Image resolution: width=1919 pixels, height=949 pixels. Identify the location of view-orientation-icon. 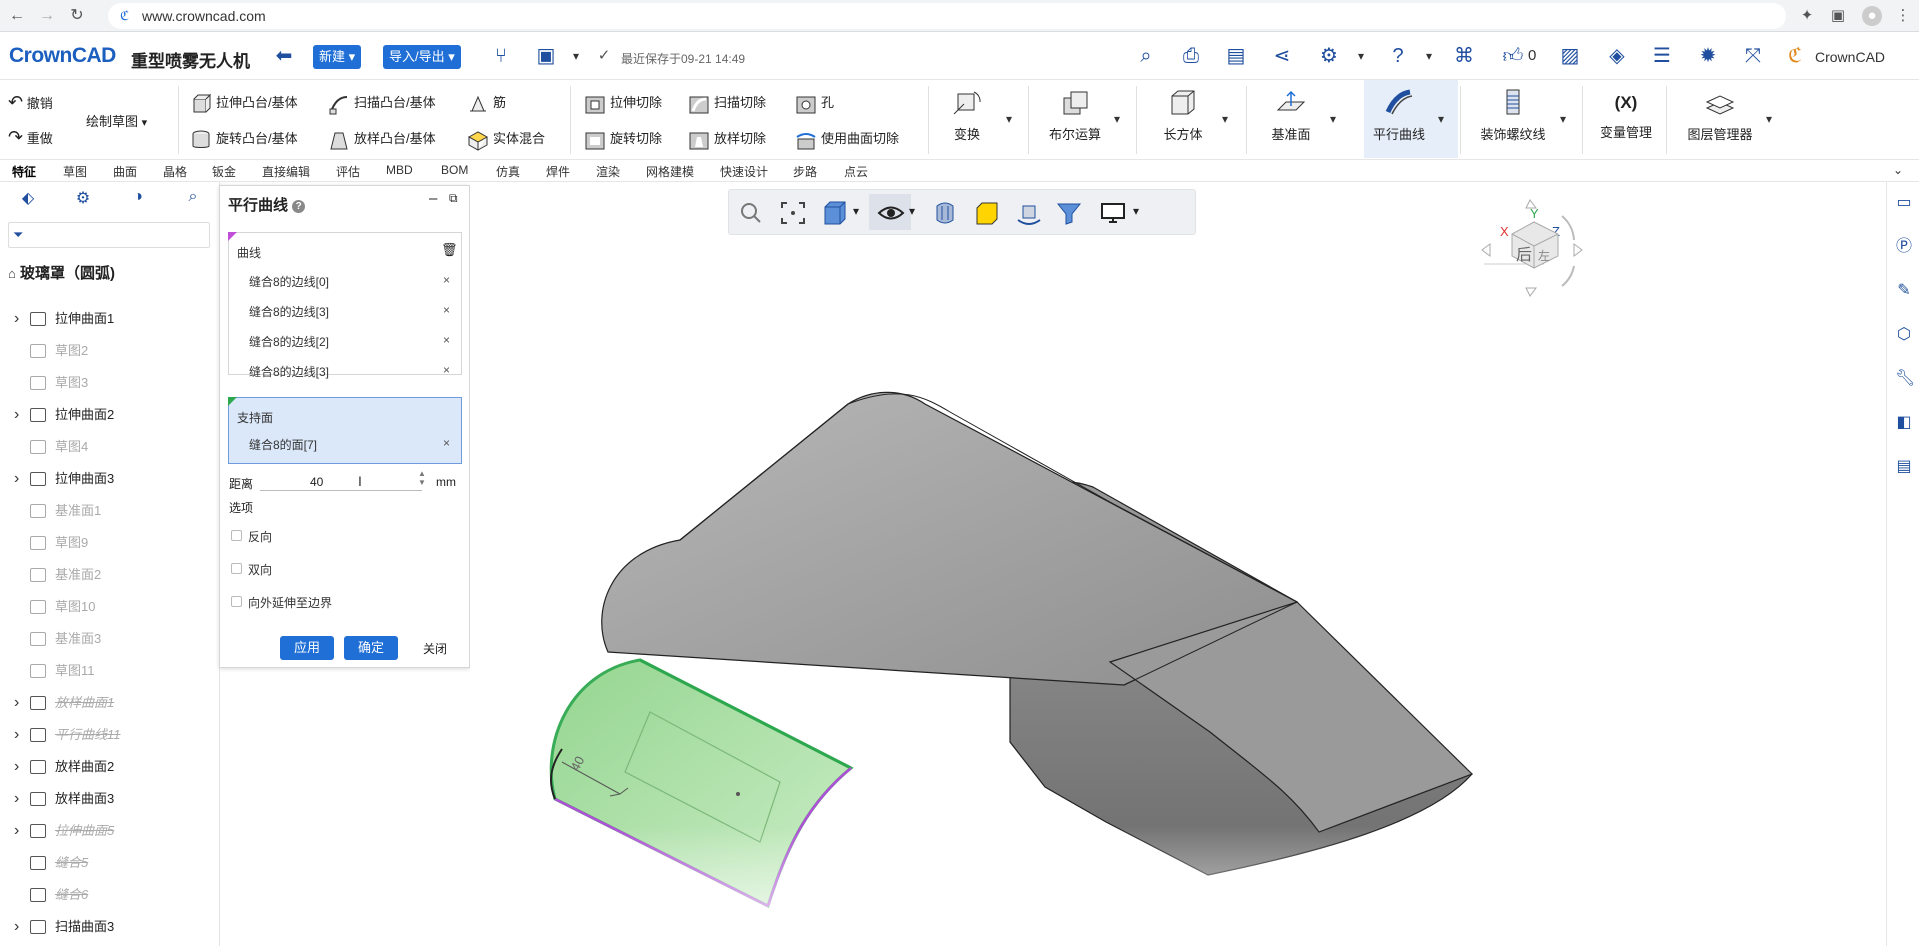
(835, 213).